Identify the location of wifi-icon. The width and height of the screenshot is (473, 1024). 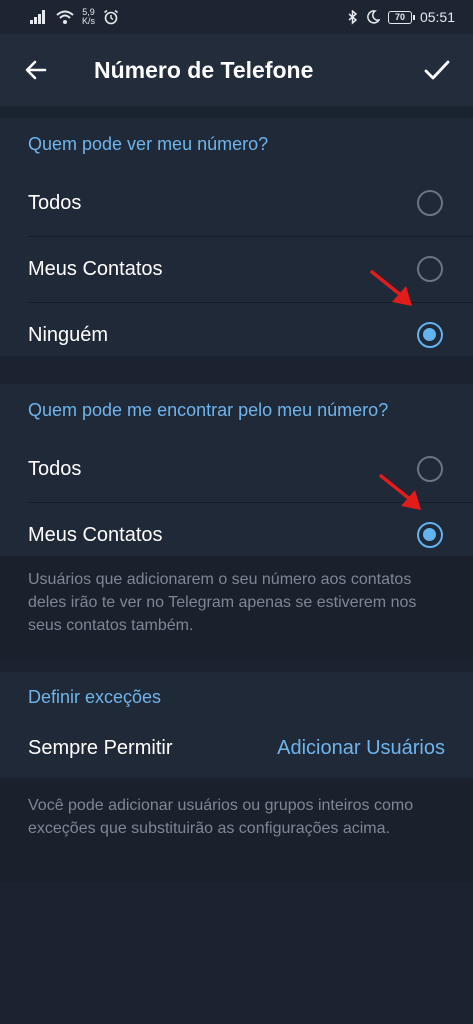
(65, 17).